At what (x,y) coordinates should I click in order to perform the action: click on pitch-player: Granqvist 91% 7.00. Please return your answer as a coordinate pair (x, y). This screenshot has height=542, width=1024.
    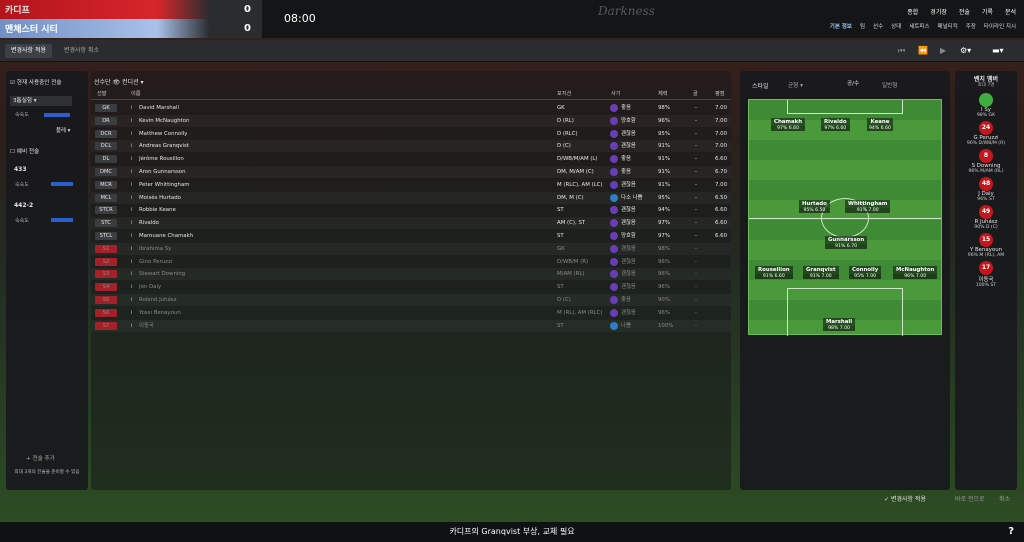
    Looking at the image, I should click on (821, 272).